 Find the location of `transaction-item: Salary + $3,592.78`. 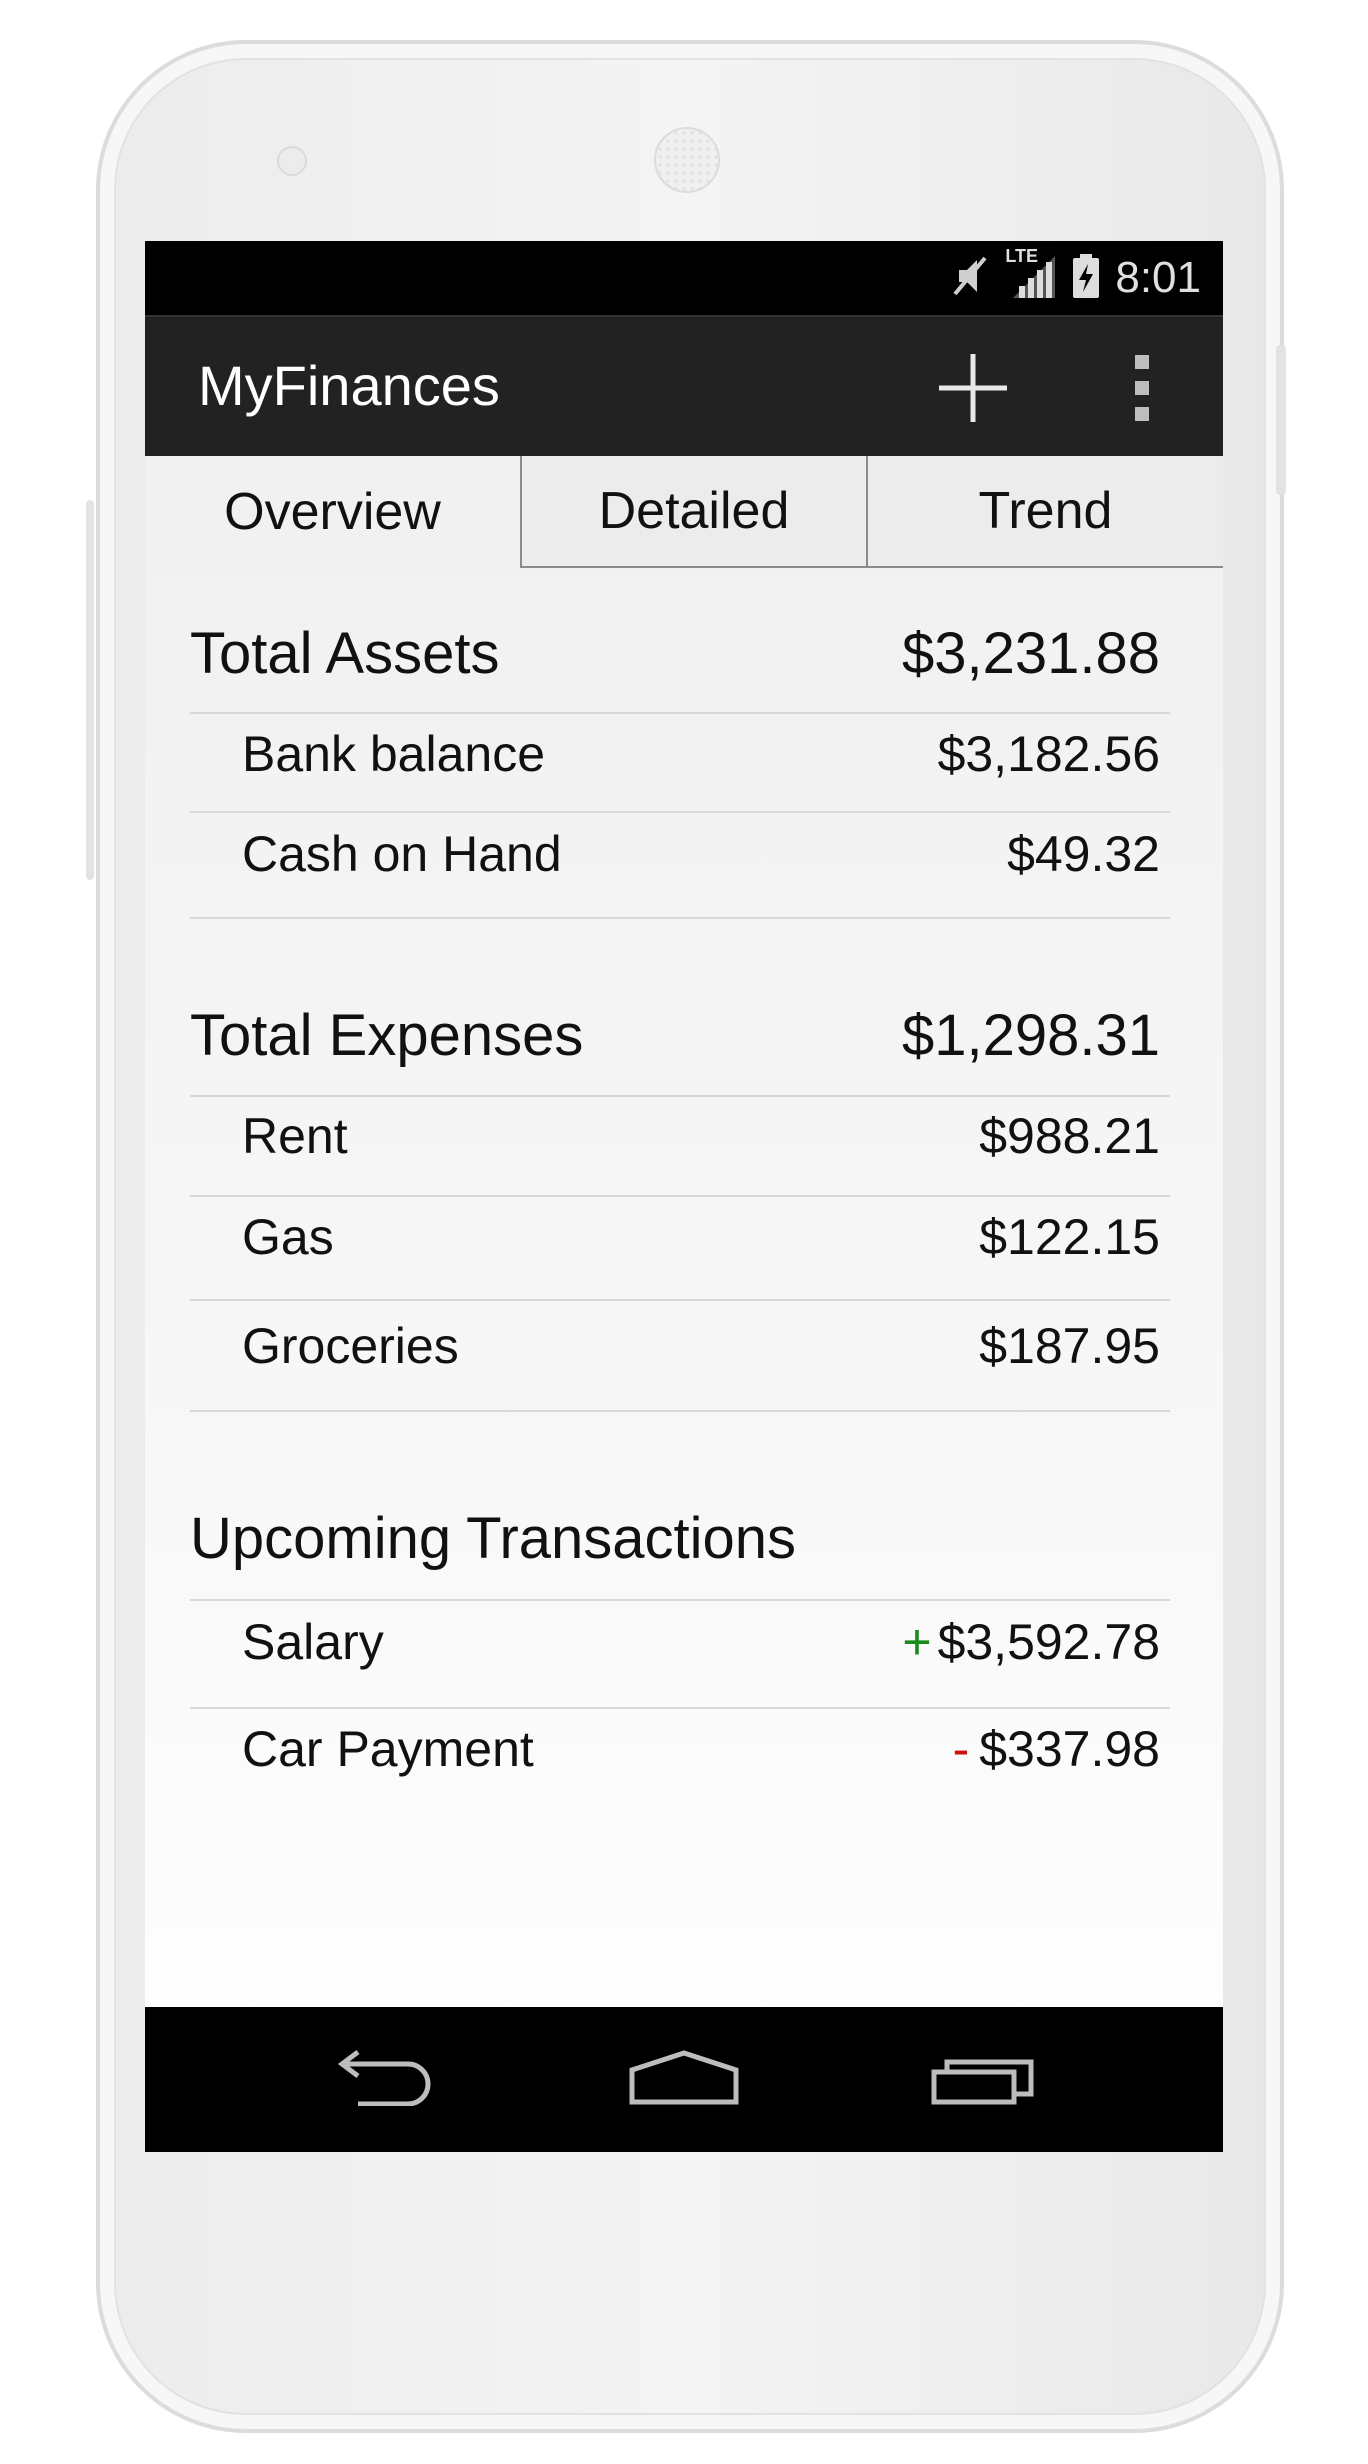

transaction-item: Salary + $3,592.78 is located at coordinates (680, 1642).